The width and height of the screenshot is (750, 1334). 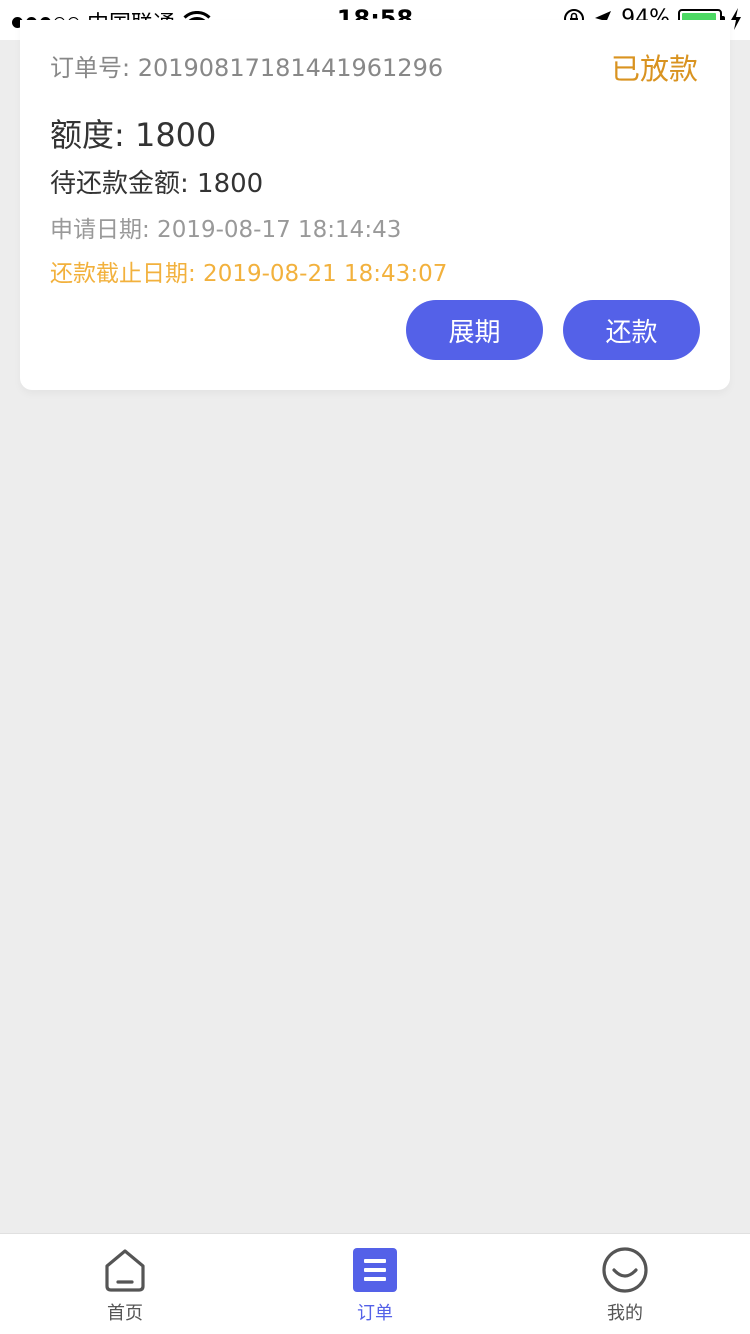 I want to click on smile-icon, so click(x=625, y=1270).